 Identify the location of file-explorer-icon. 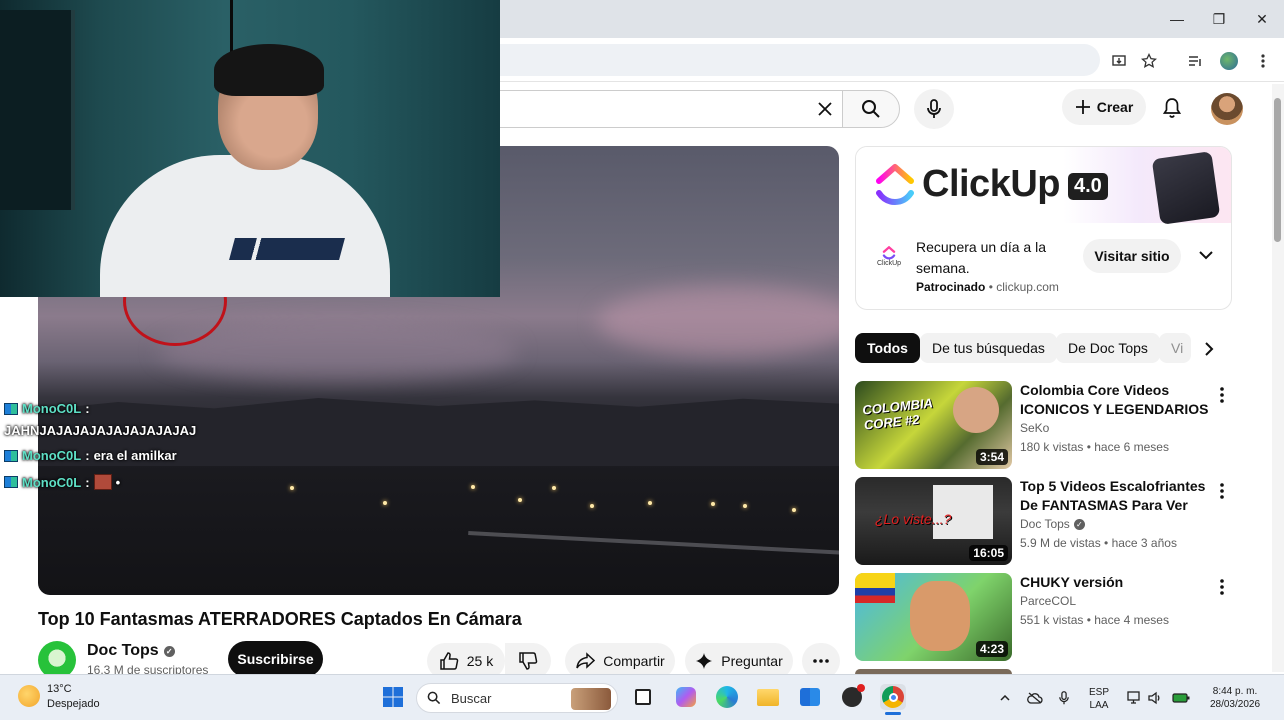
(768, 697).